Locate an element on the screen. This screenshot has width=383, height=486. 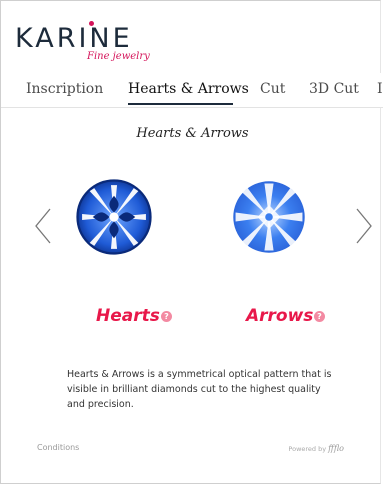
tab-3d-cut: 3D Cut is located at coordinates (334, 89).